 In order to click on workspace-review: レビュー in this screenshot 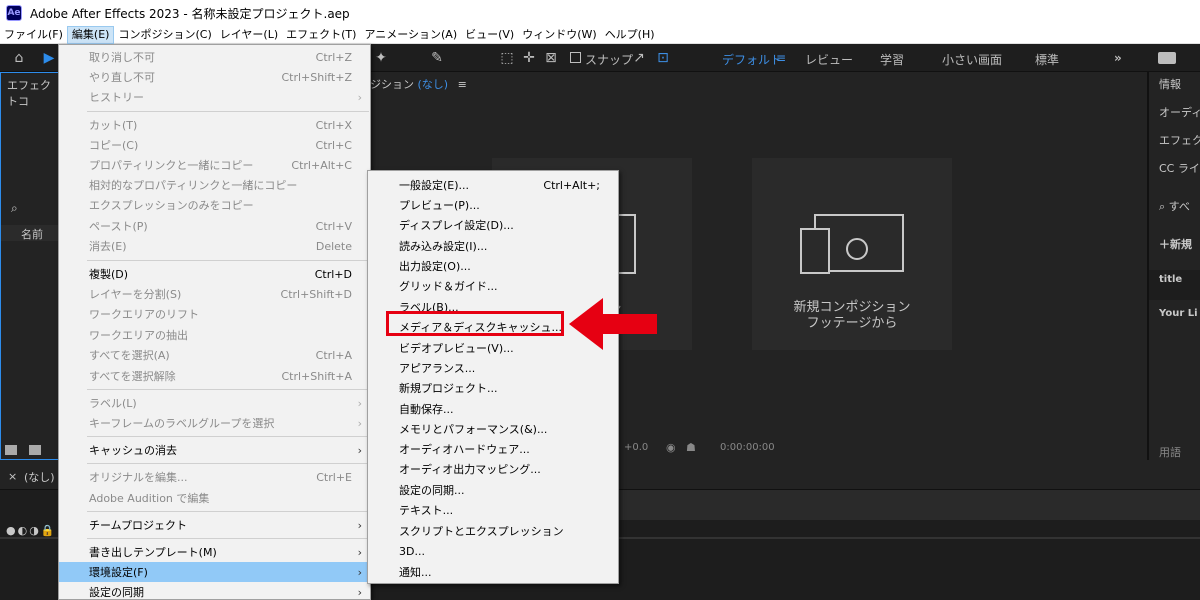, I will do `click(829, 59)`.